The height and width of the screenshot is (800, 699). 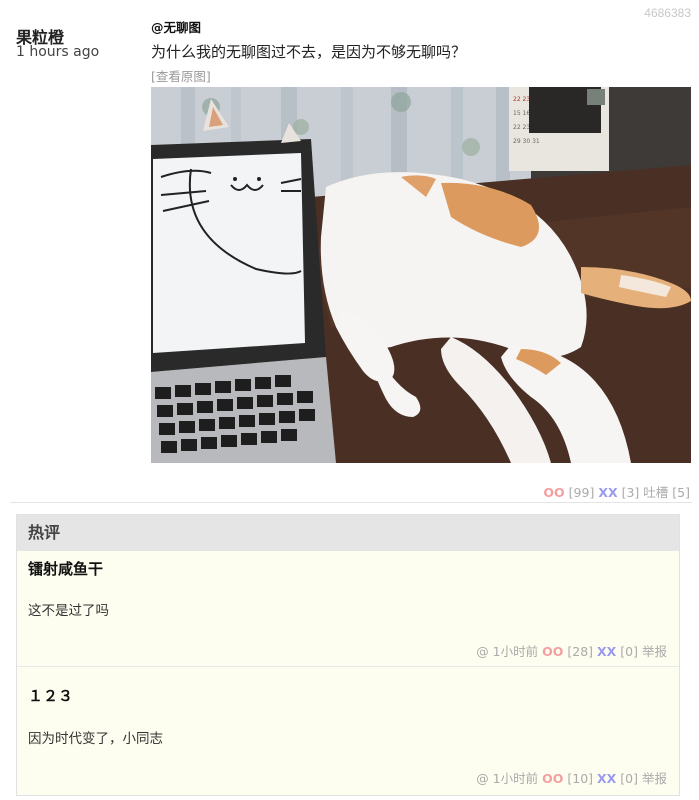 I want to click on comment-oo-count: [28], so click(x=580, y=651).